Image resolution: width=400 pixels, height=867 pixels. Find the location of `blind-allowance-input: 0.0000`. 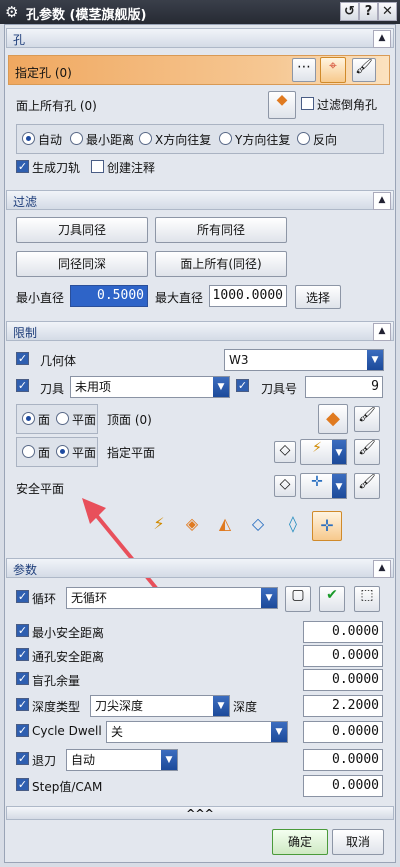

blind-allowance-input: 0.0000 is located at coordinates (343, 680).